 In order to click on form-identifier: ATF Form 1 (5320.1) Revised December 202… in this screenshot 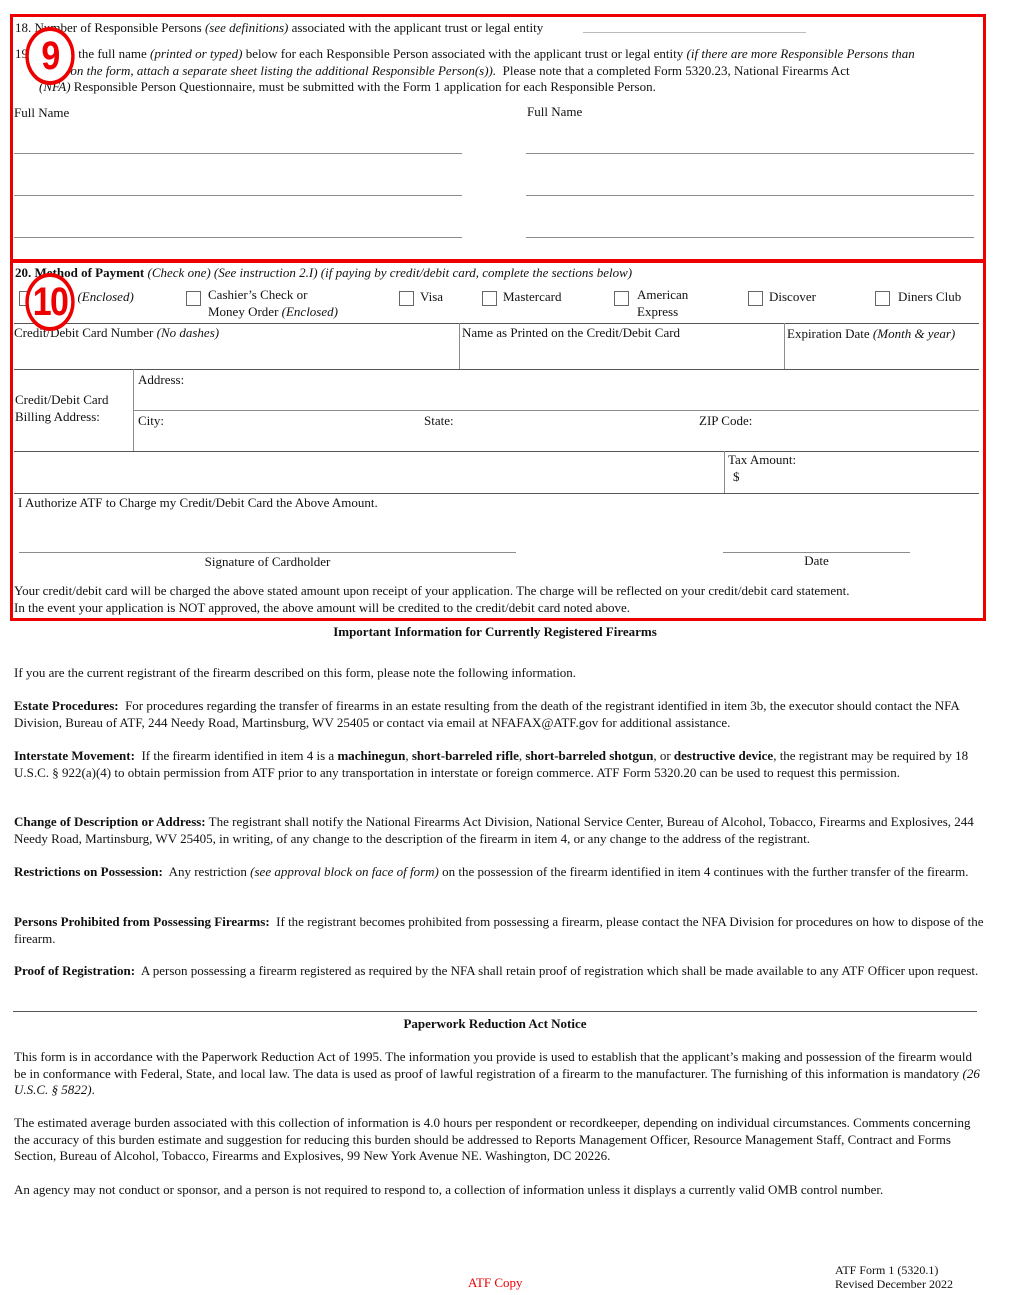, I will do `click(894, 1277)`.